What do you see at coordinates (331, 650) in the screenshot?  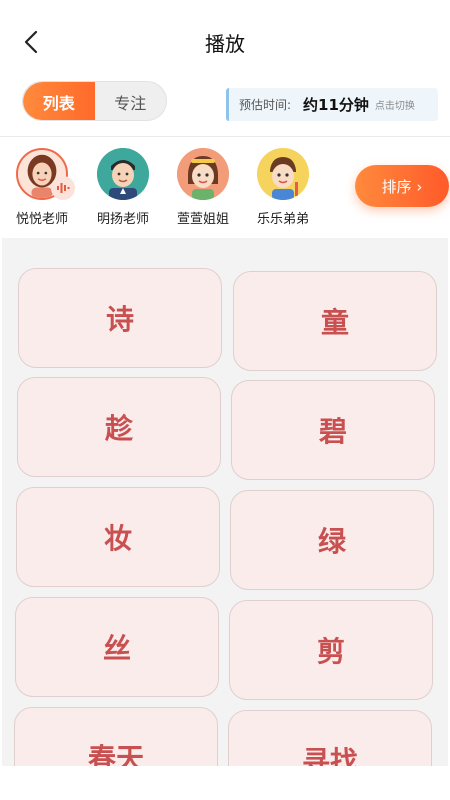 I see `word-card: 剪` at bounding box center [331, 650].